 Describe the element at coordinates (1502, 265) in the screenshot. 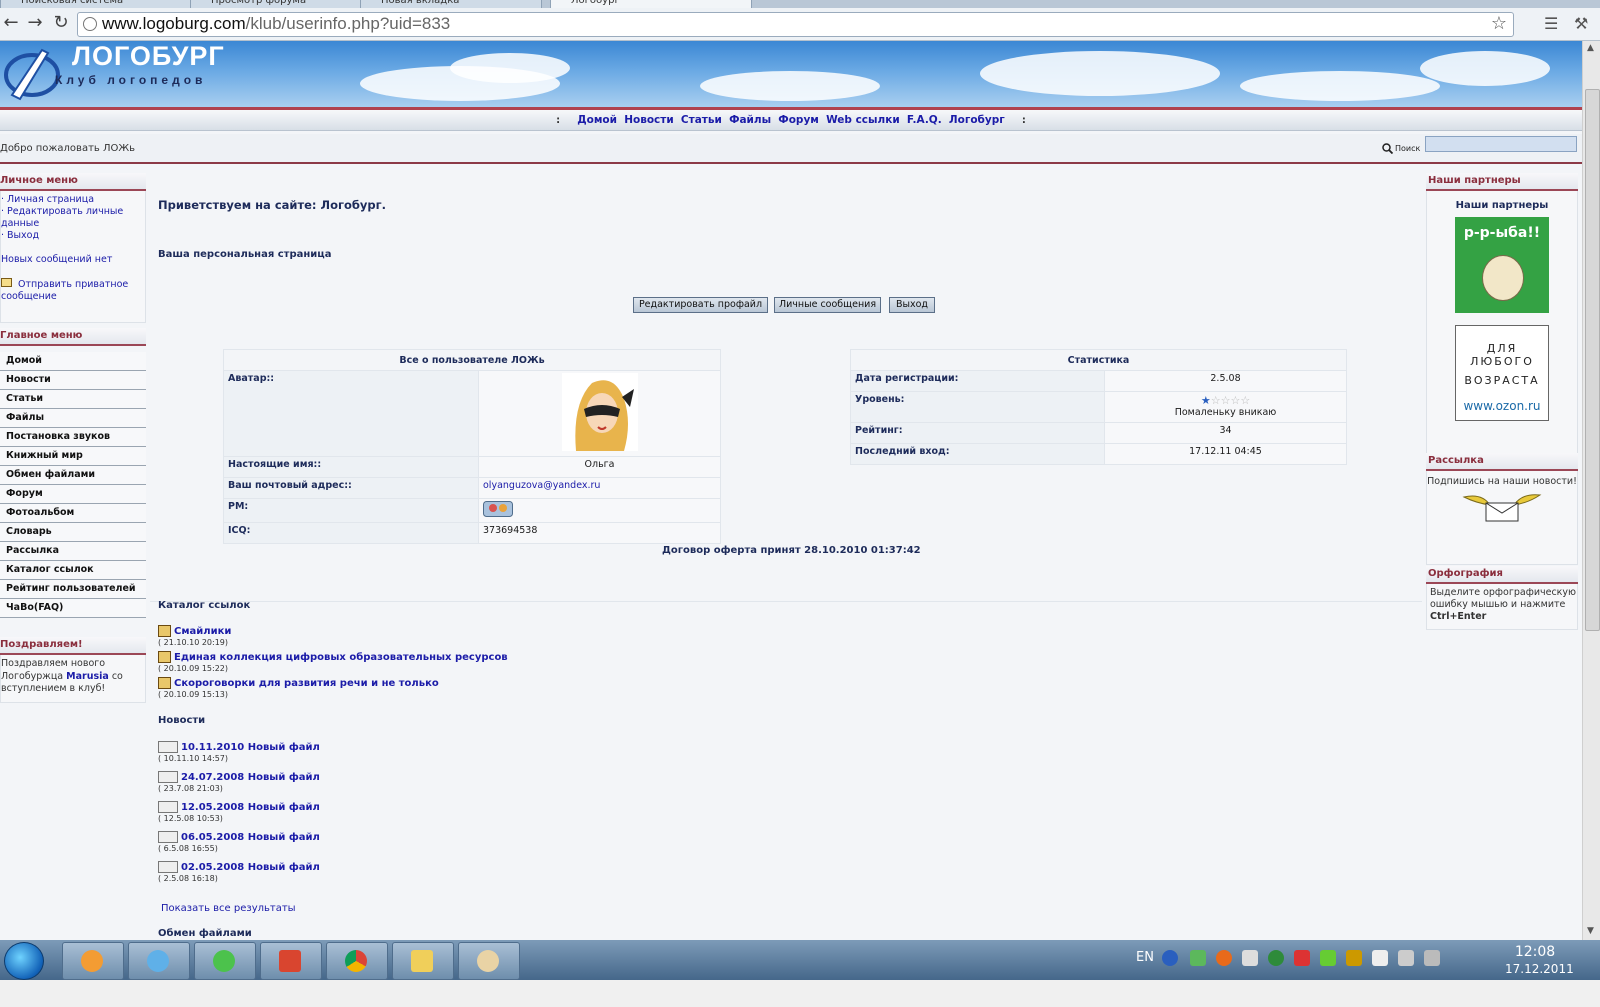

I see `partner-banner-fish: р-р-ыба!!` at that location.